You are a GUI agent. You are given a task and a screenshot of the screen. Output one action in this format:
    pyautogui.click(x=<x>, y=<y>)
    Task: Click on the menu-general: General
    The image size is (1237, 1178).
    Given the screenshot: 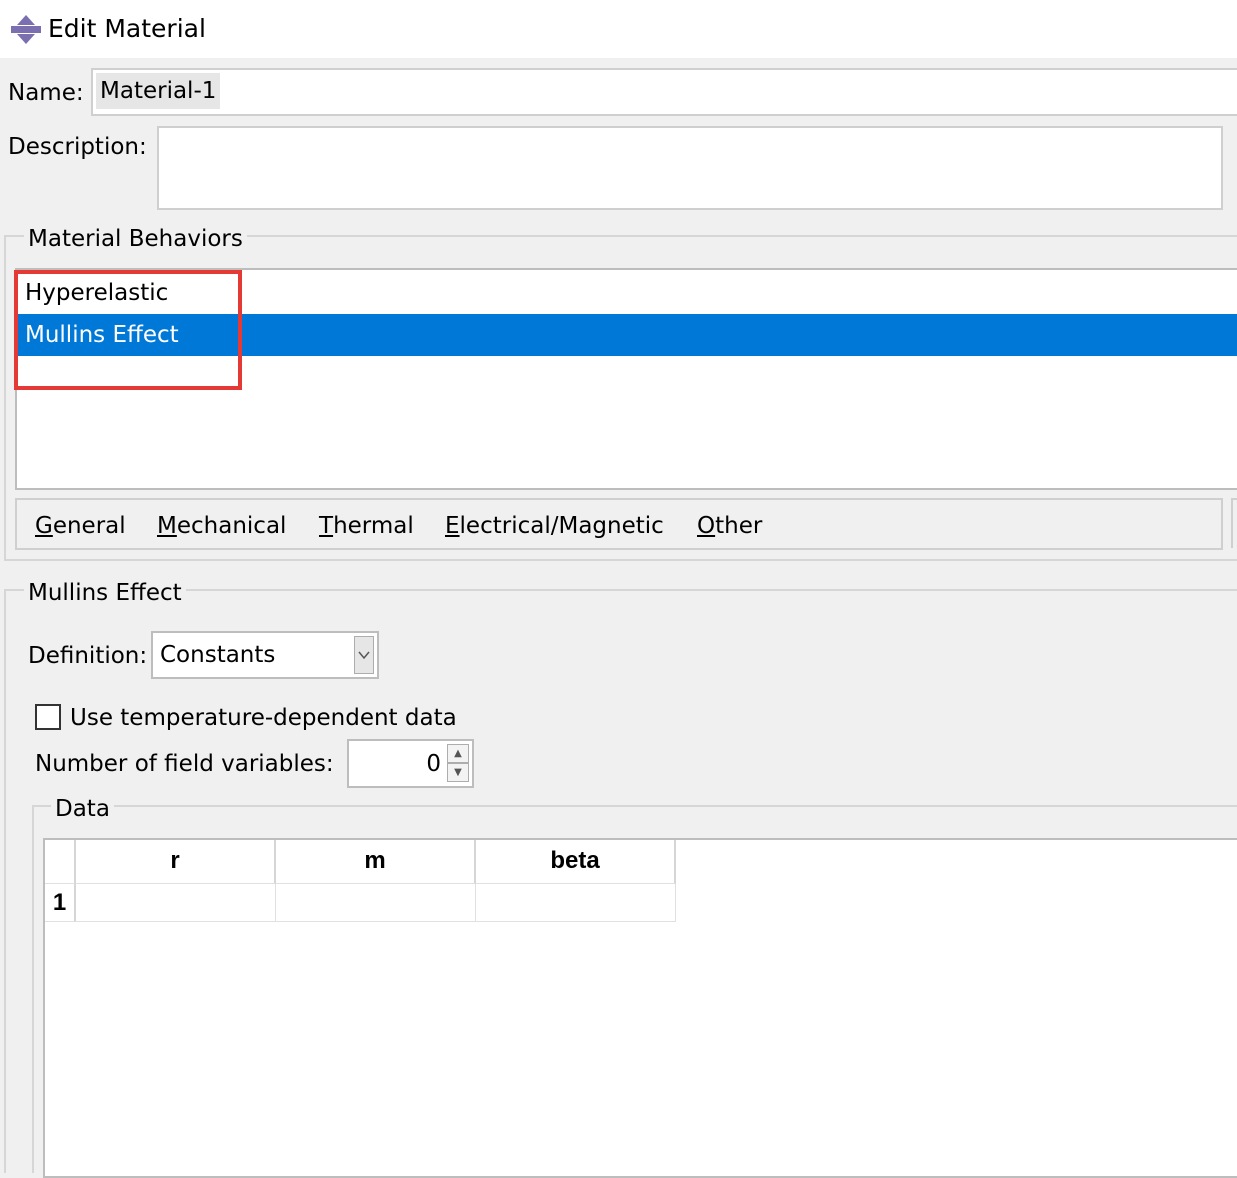 What is the action you would take?
    pyautogui.click(x=80, y=526)
    